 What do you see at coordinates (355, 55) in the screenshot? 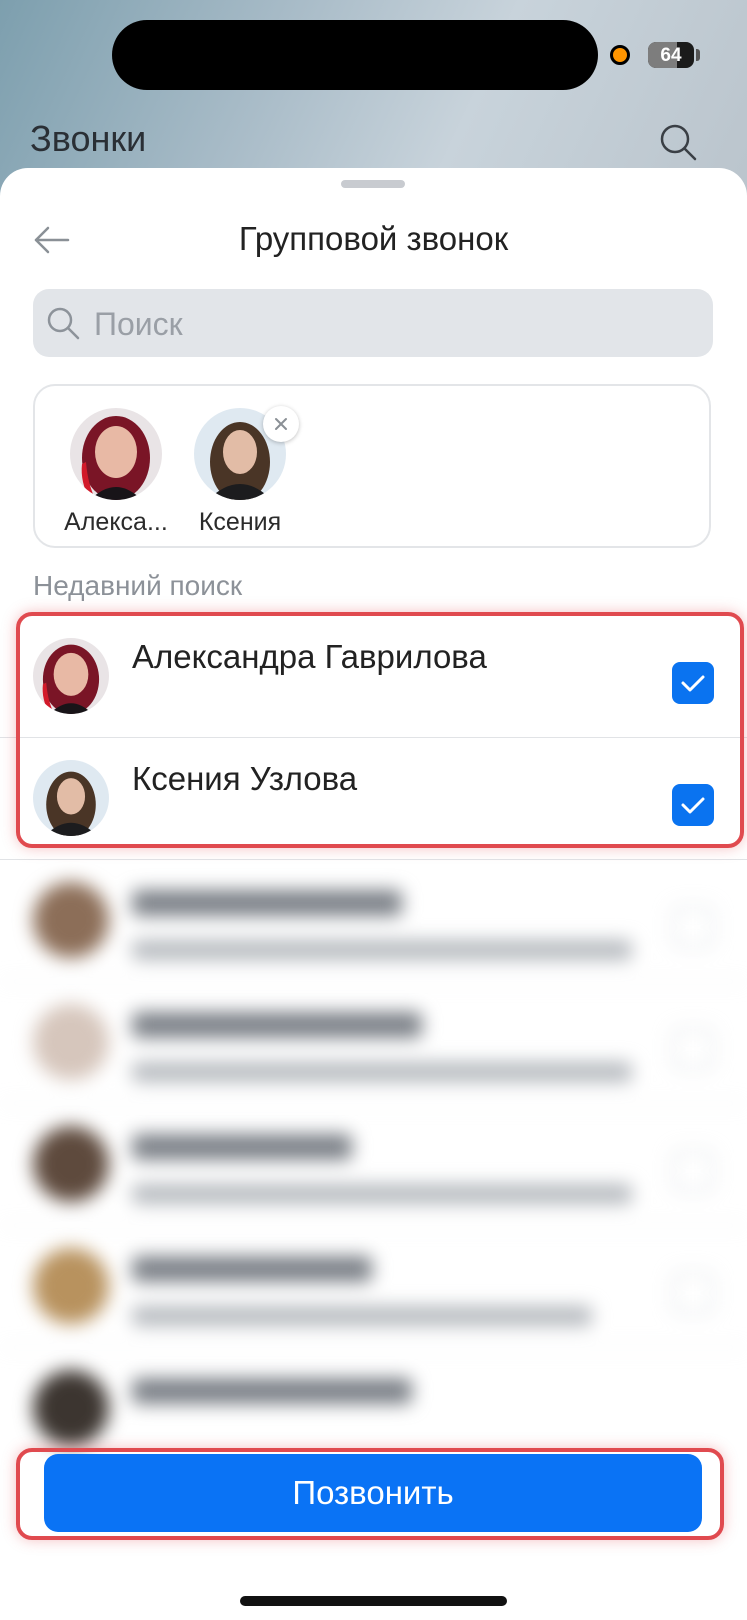
I see `dynamic-island` at bounding box center [355, 55].